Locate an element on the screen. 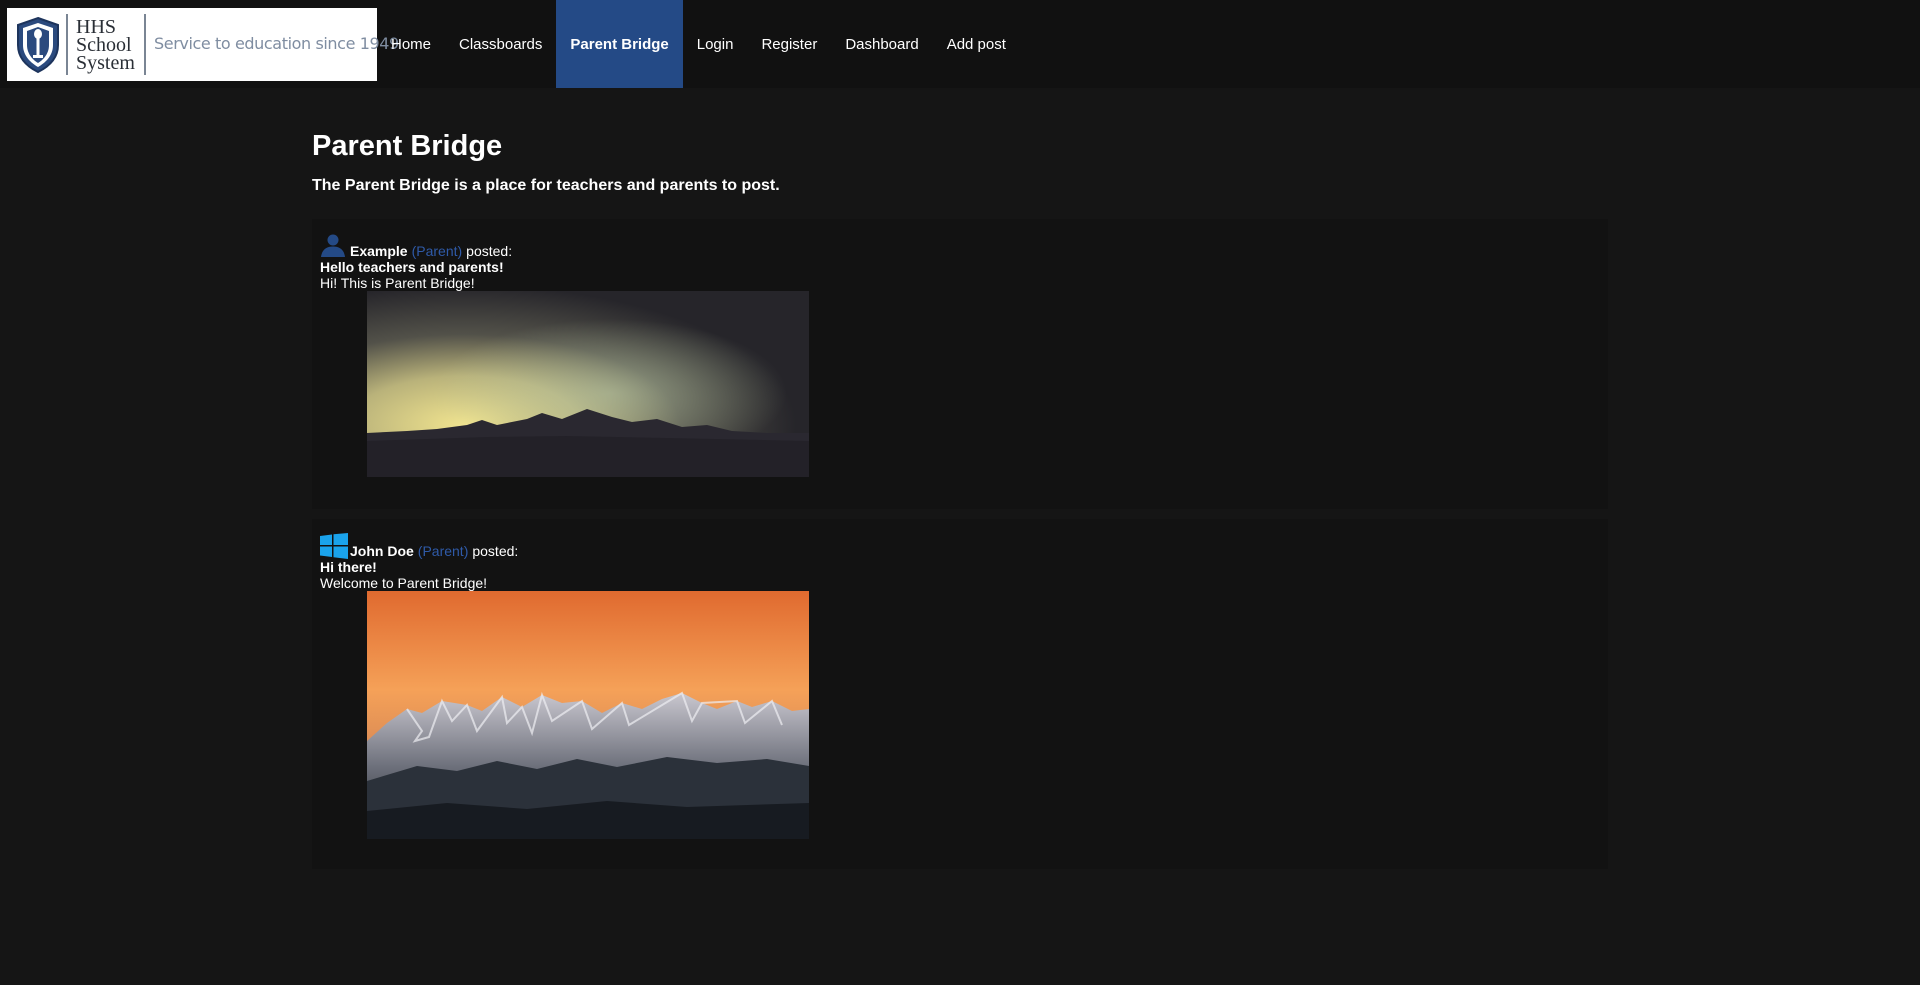  post-body: Hi! This is Parent Bridge! is located at coordinates (397, 283).